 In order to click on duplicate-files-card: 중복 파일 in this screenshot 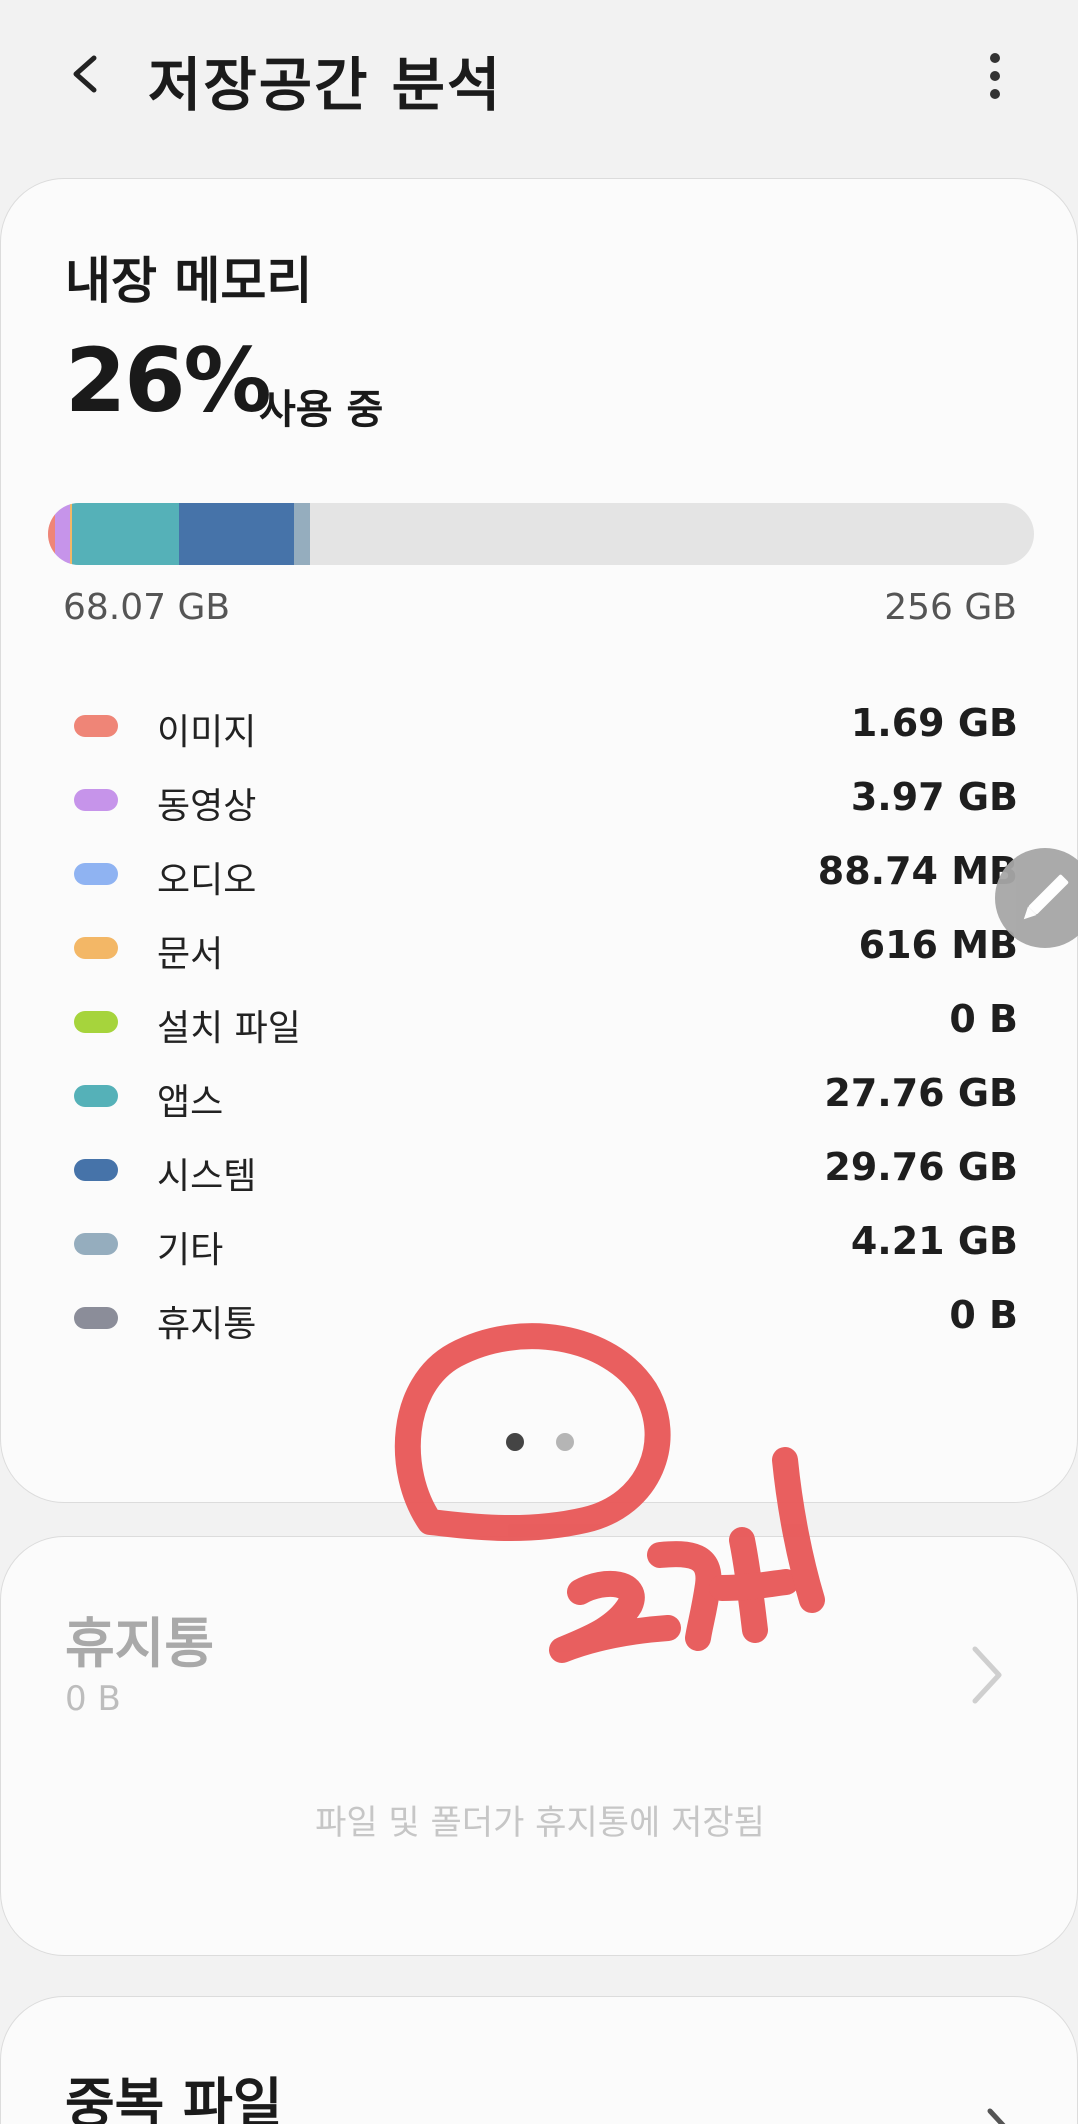, I will do `click(539, 2060)`.